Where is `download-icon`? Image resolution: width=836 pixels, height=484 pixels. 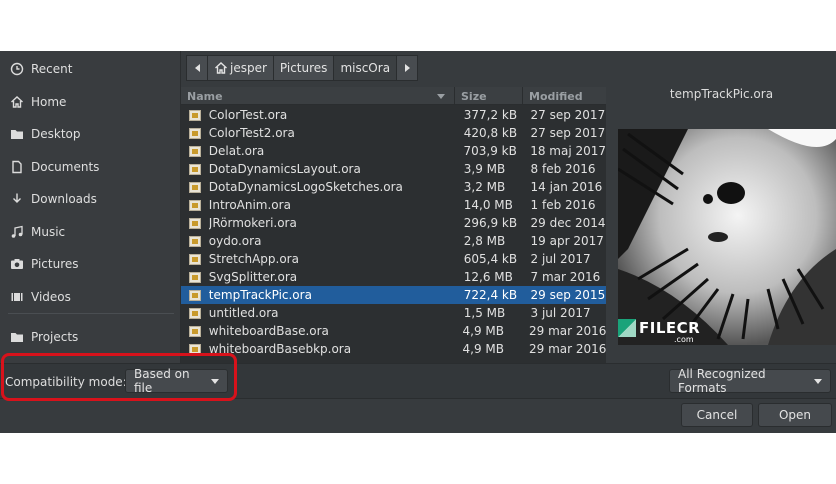 download-icon is located at coordinates (17, 199).